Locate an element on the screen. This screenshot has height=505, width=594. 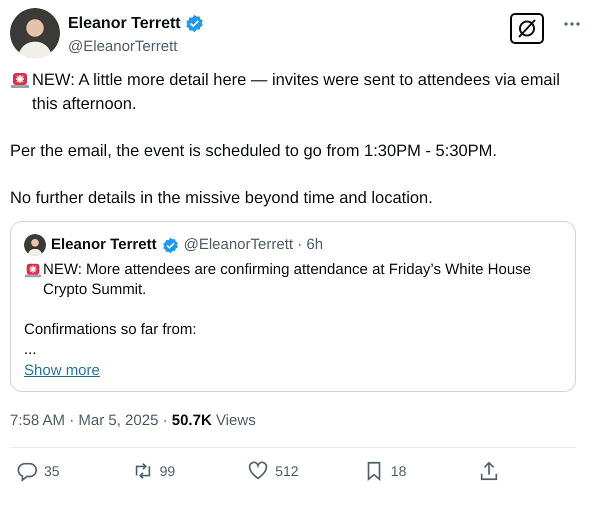
tweet-text: No further details in the missive beyond time and location. is located at coordinates (221, 198).